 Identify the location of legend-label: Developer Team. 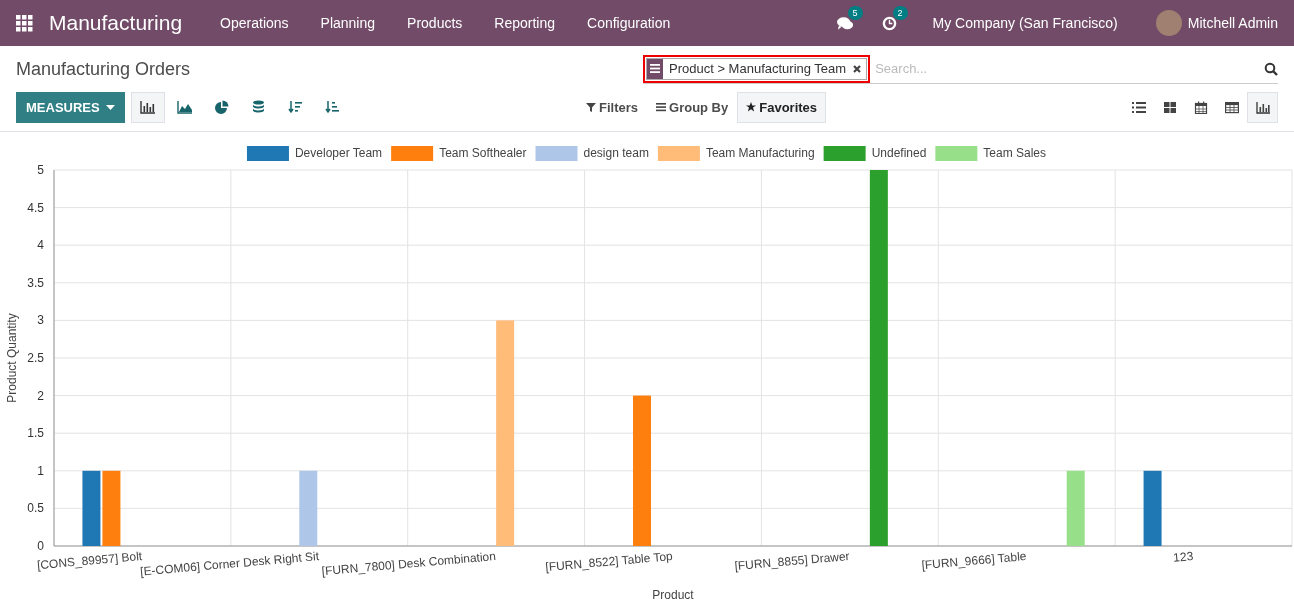
(338, 153).